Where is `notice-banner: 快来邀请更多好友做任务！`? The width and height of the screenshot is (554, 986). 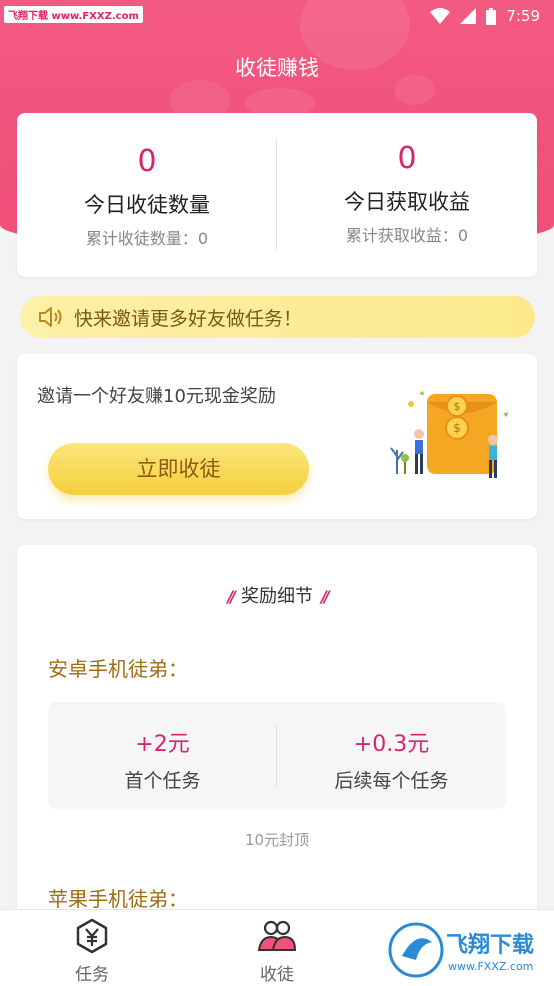 notice-banner: 快来邀请更多好友做任务！ is located at coordinates (277, 317).